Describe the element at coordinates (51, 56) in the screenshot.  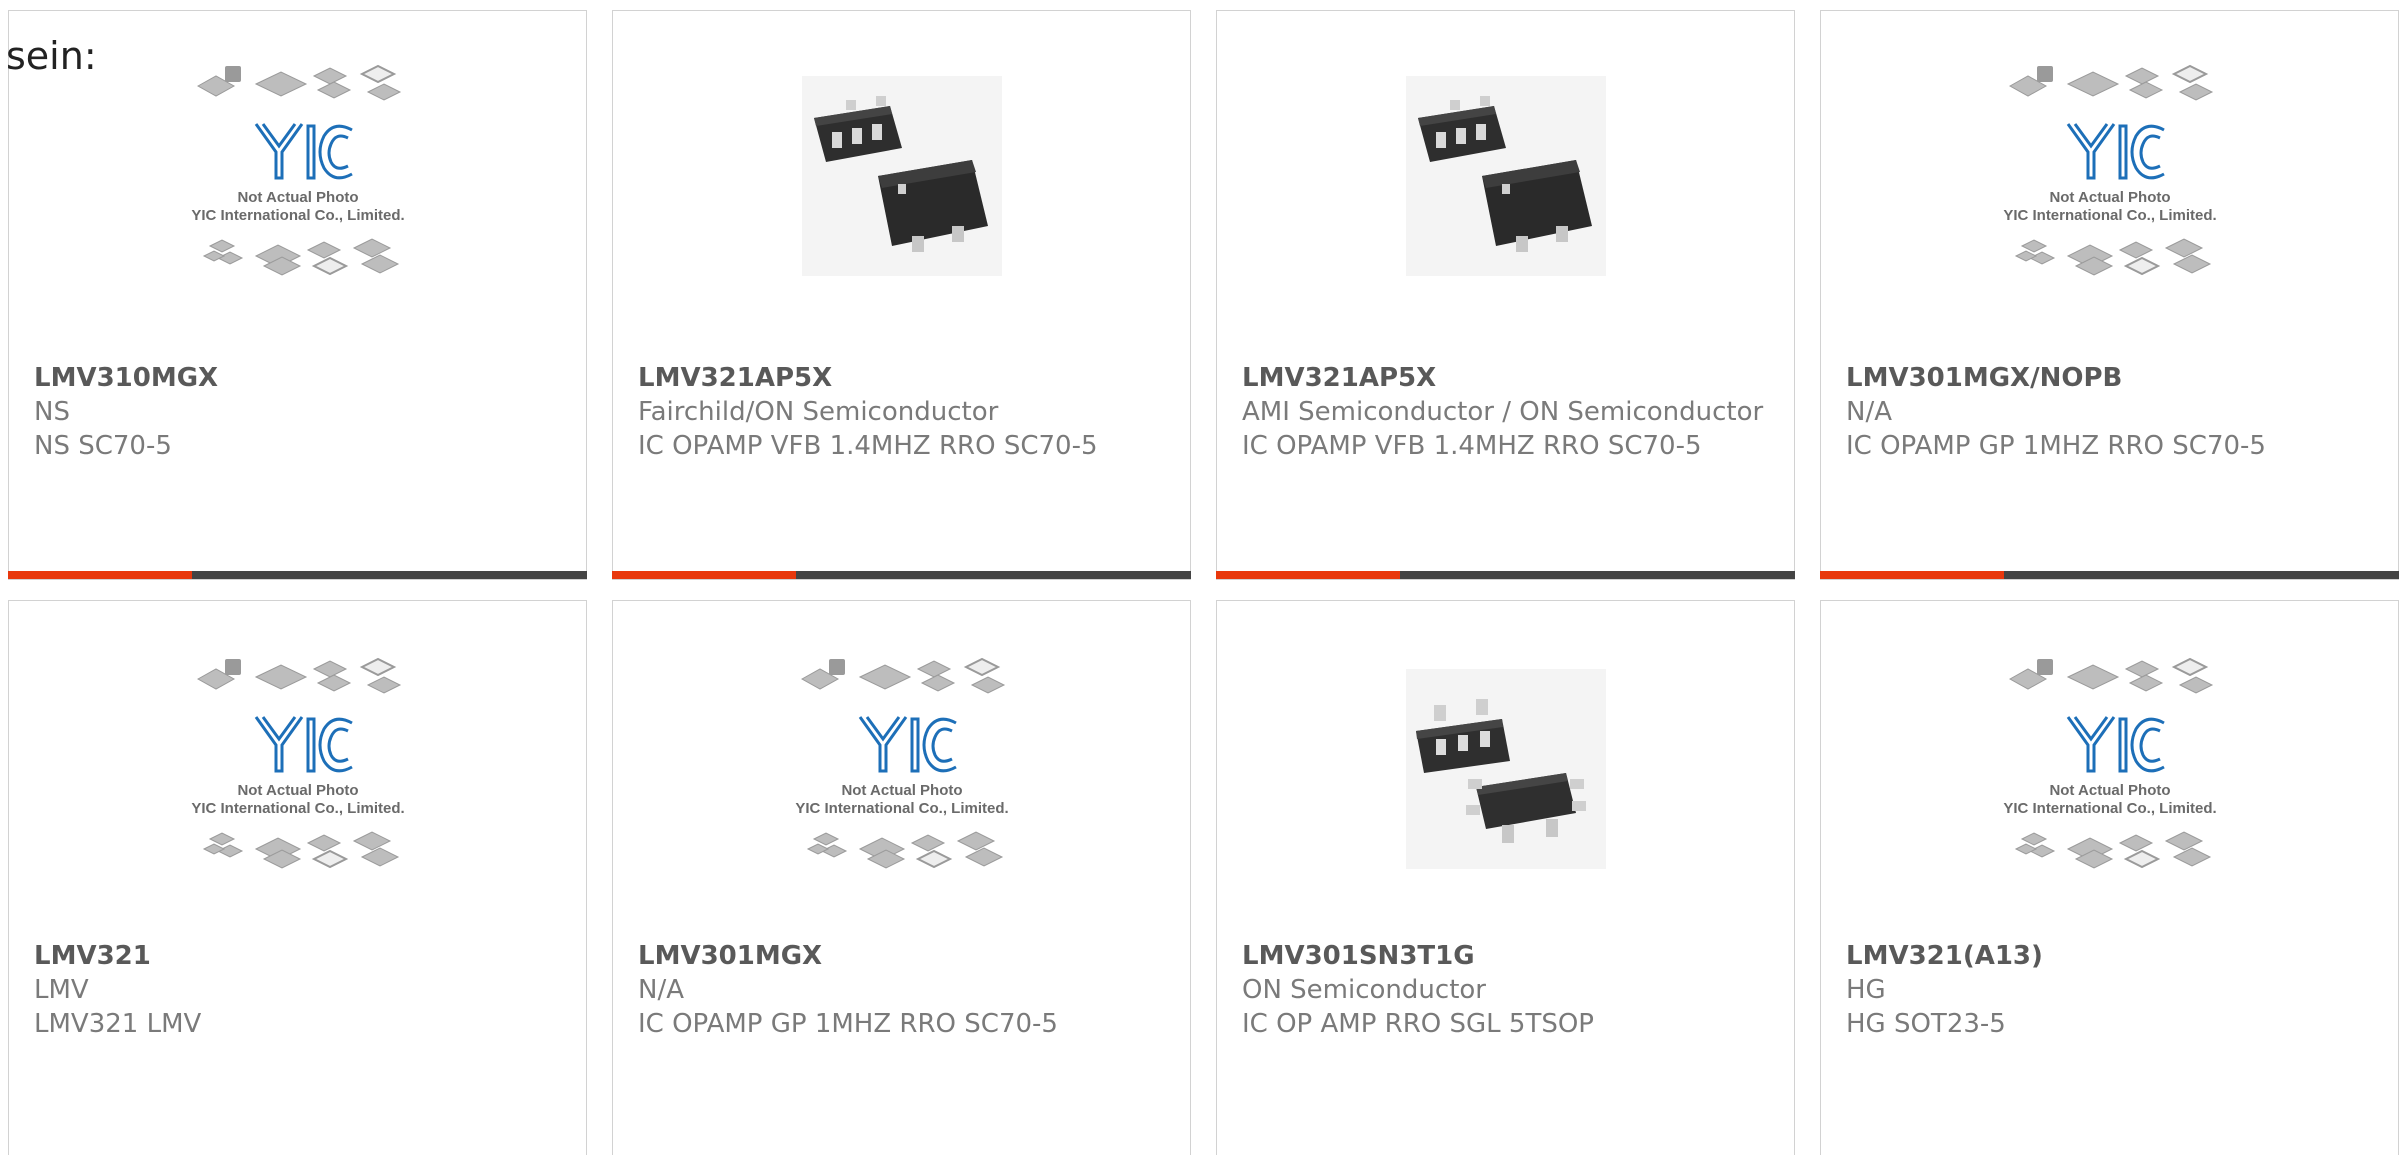
I see `intro-text: sein:` at that location.